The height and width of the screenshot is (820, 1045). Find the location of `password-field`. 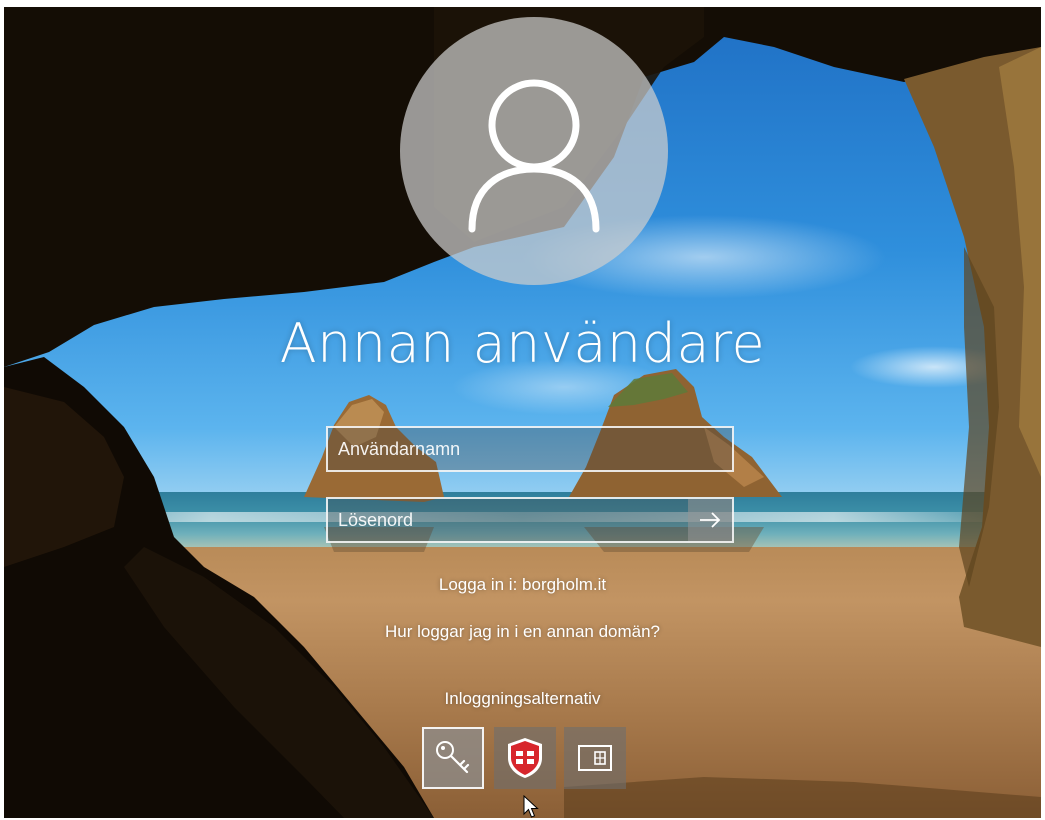

password-field is located at coordinates (530, 520).